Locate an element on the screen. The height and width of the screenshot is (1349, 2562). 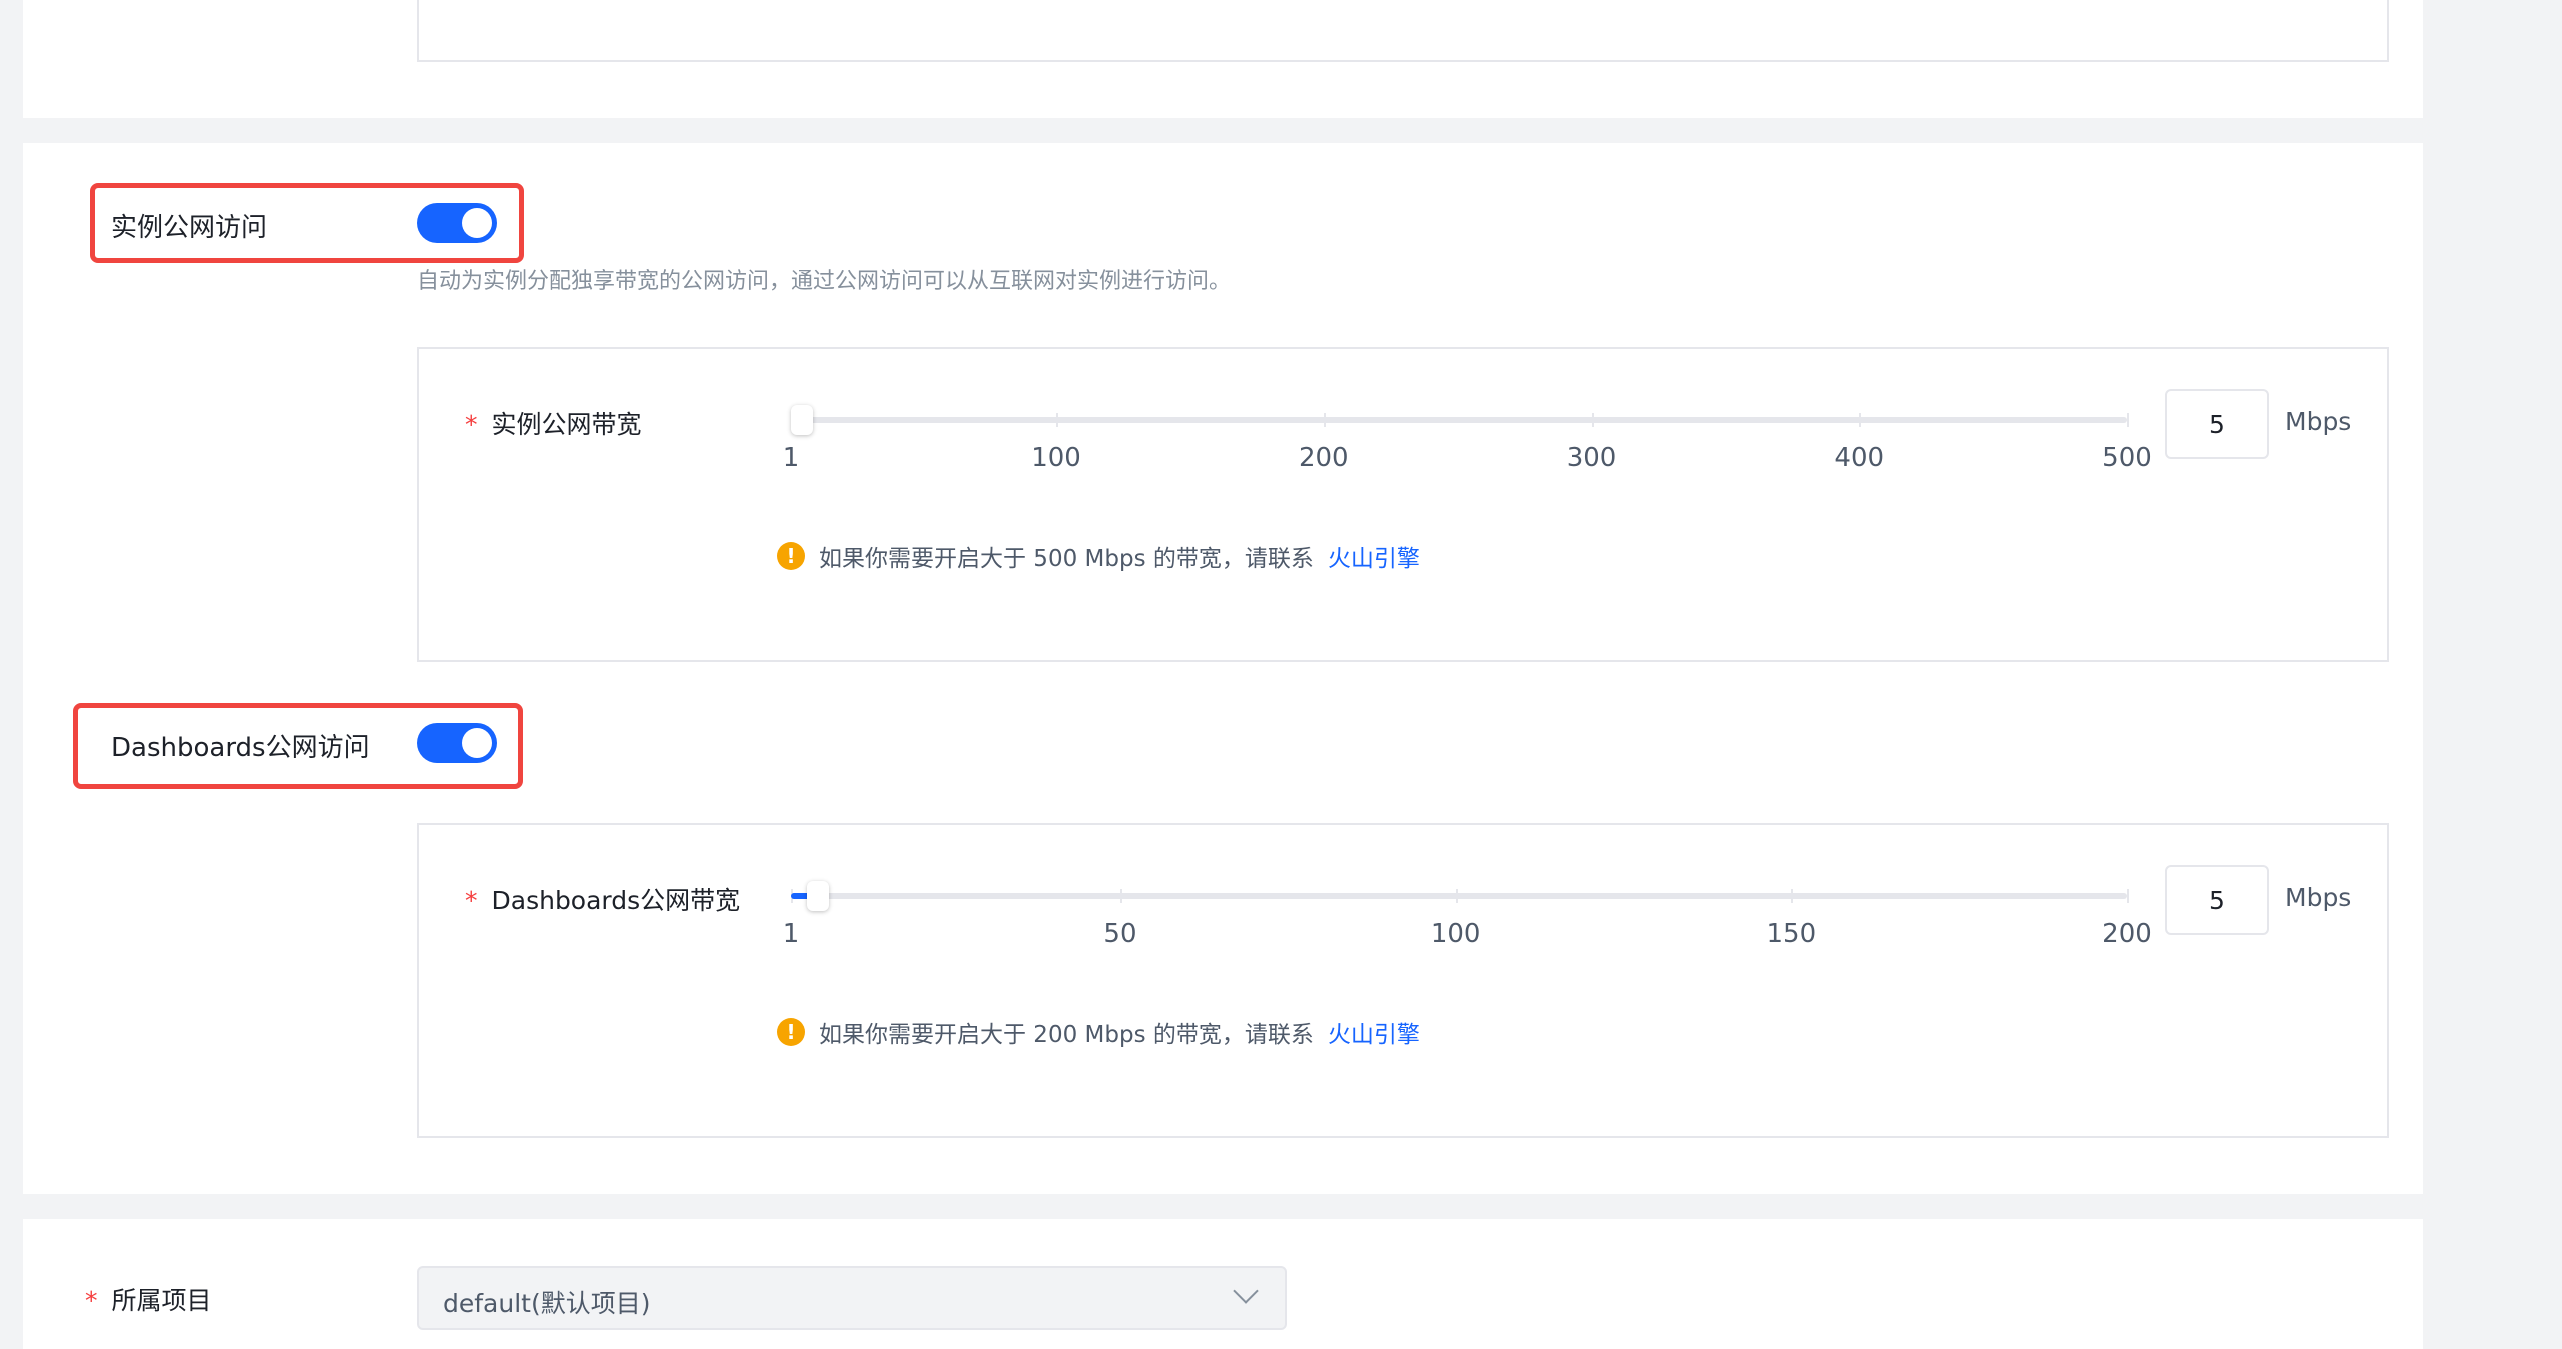
dashboards-public-label: Dashboards公网访问 is located at coordinates (240, 748).